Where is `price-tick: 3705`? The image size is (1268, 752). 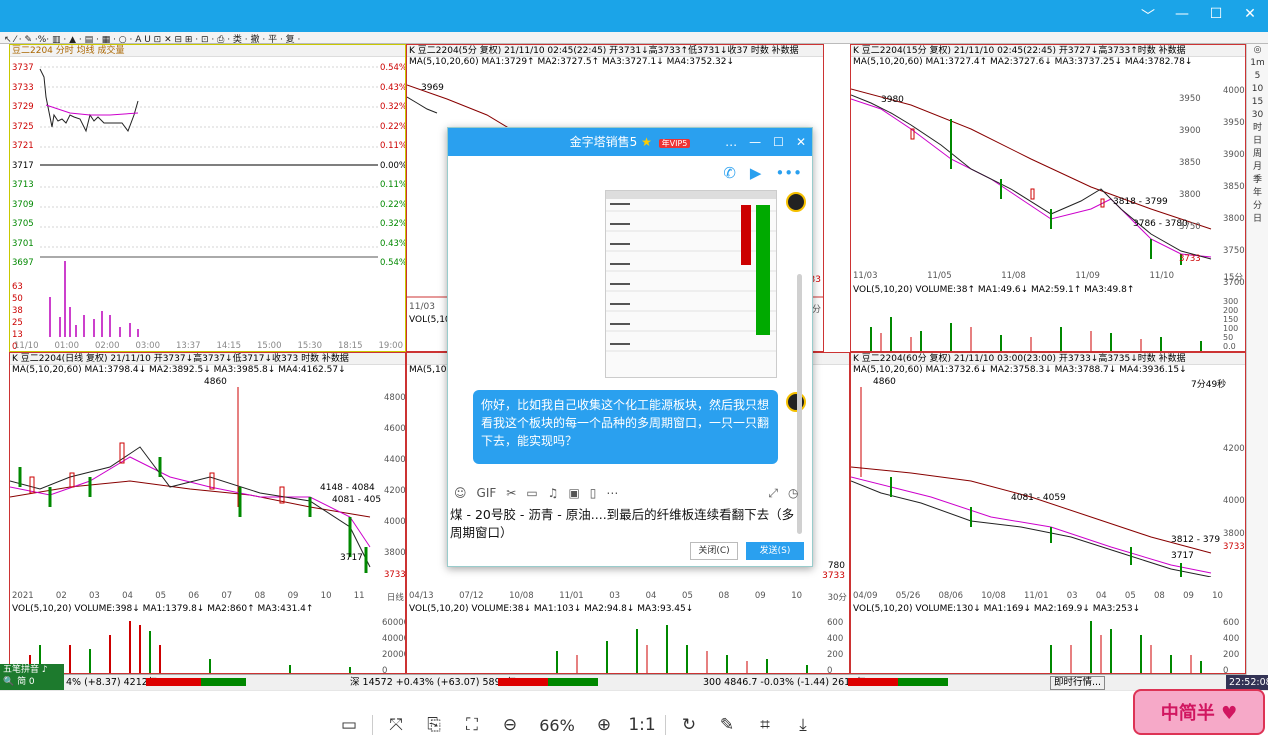 price-tick: 3705 is located at coordinates (23, 224).